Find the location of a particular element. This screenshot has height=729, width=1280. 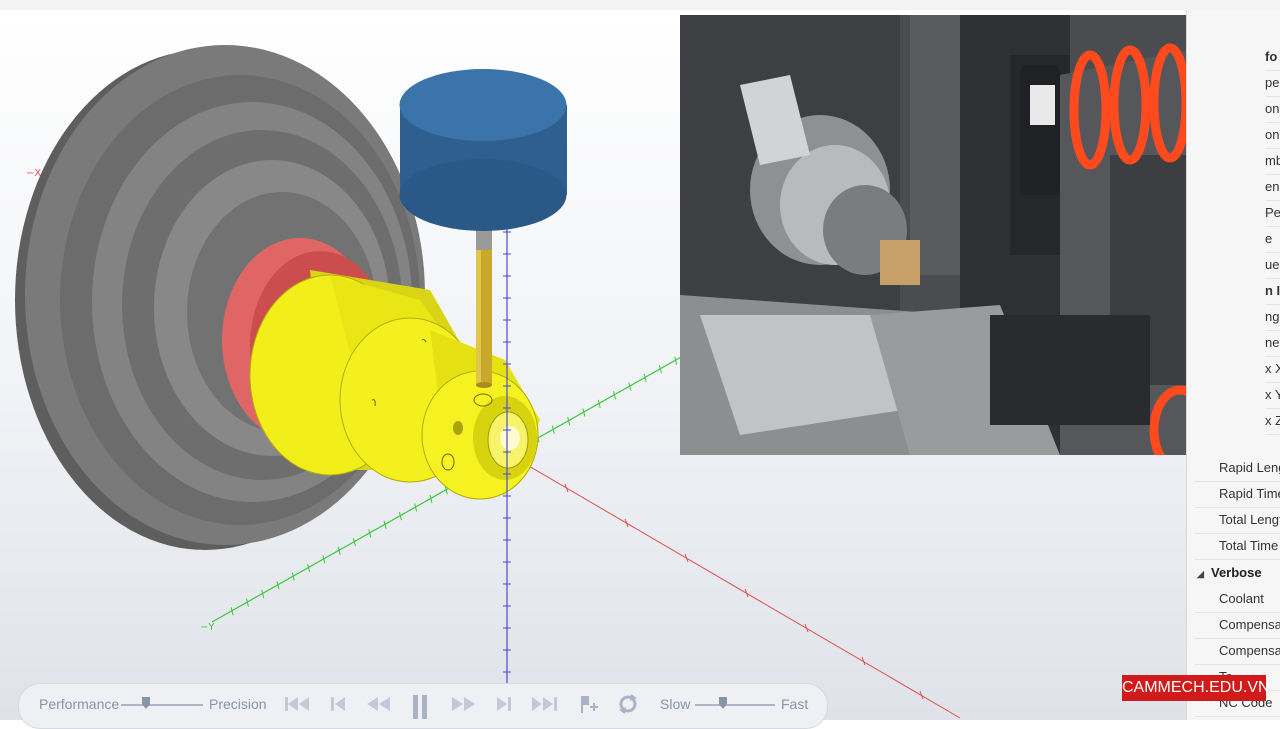

pause-icon is located at coordinates (420, 707).